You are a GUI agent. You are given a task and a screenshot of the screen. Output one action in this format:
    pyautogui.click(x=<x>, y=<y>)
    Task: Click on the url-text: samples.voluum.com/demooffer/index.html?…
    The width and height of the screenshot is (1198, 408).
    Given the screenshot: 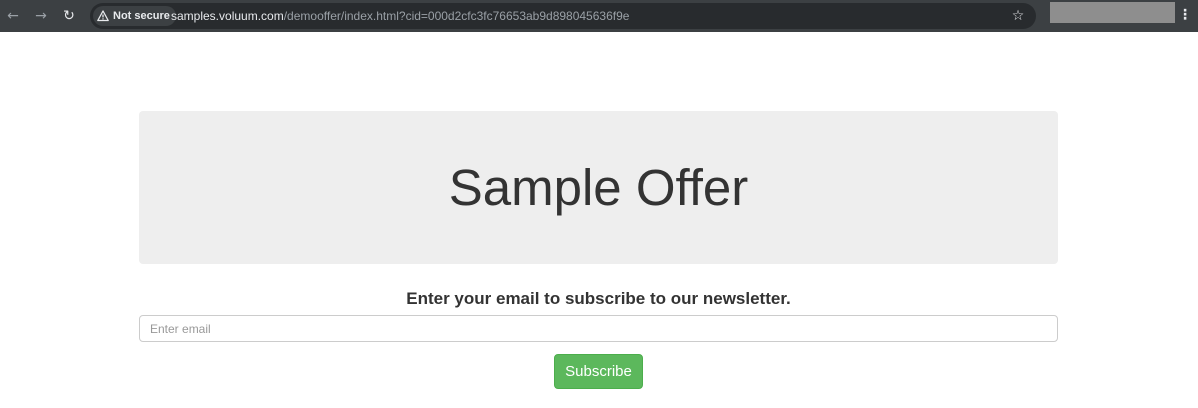 What is the action you would take?
    pyautogui.click(x=400, y=16)
    